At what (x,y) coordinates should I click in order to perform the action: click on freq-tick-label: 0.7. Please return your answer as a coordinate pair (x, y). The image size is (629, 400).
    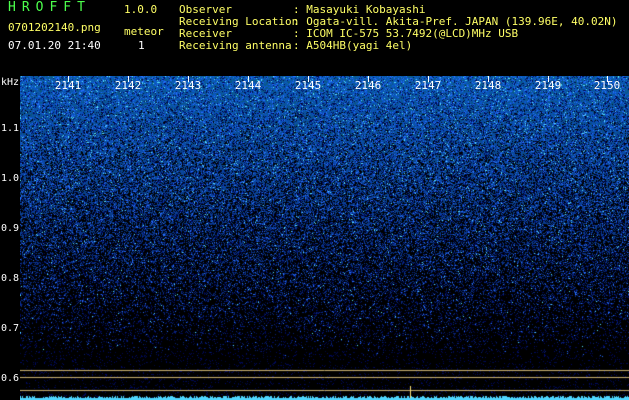
    Looking at the image, I should click on (9, 328).